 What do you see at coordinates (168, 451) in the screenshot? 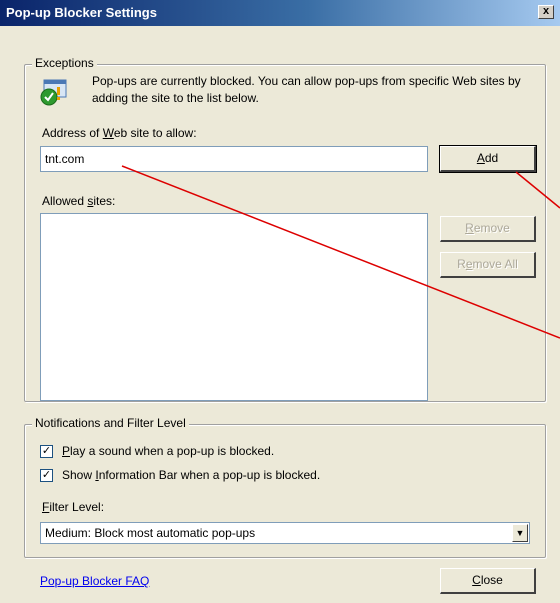
I see `play-sound-label: Play a sound when a pop-up is blocked.` at bounding box center [168, 451].